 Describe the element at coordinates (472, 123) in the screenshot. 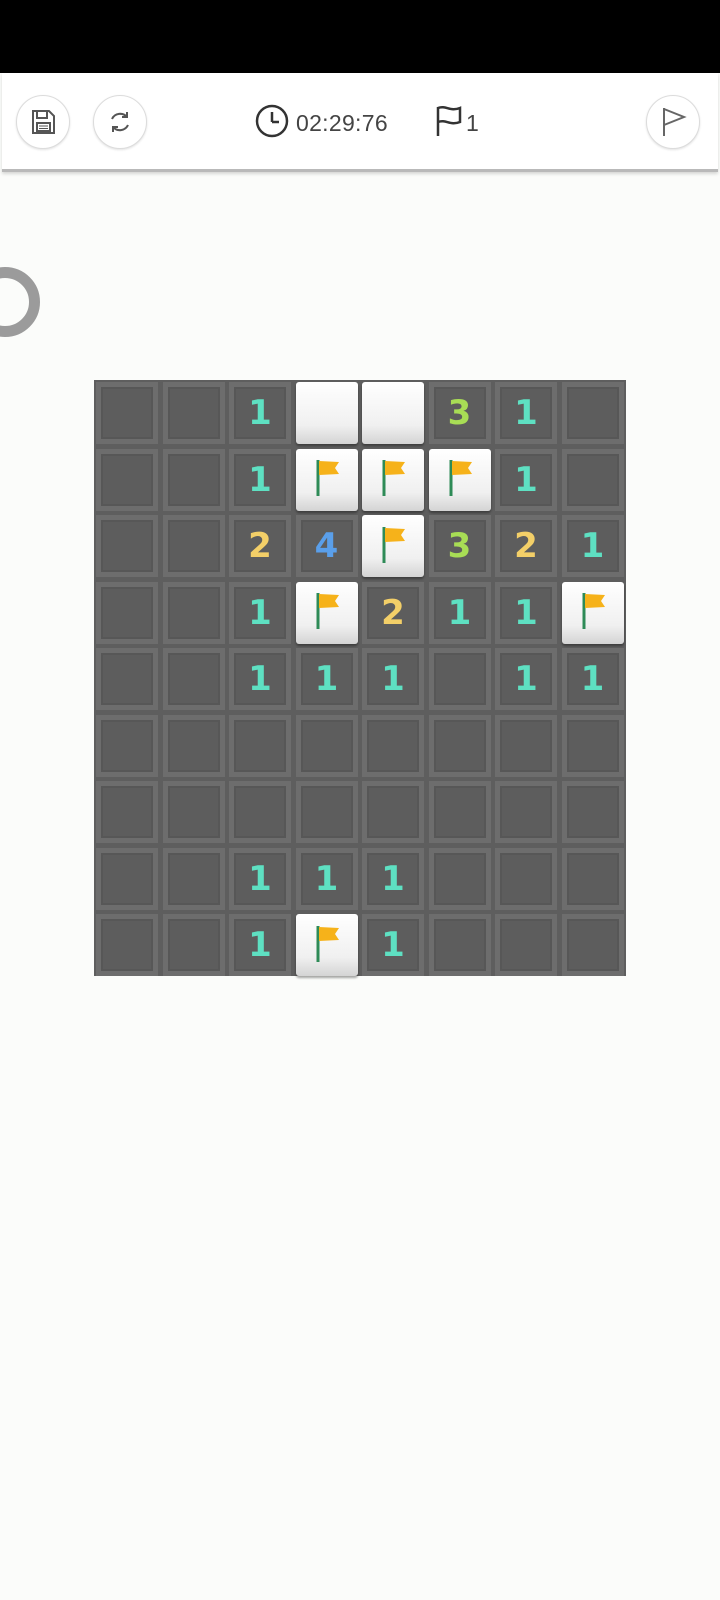

I see `flag-count: 1` at that location.